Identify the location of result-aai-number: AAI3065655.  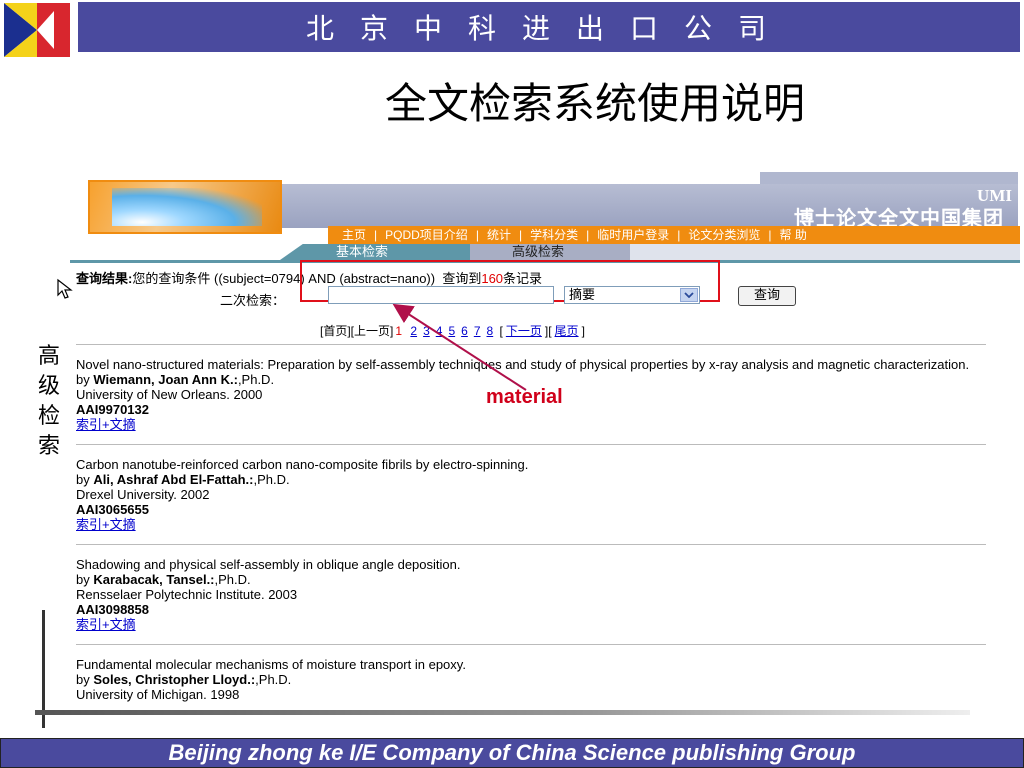
(112, 509).